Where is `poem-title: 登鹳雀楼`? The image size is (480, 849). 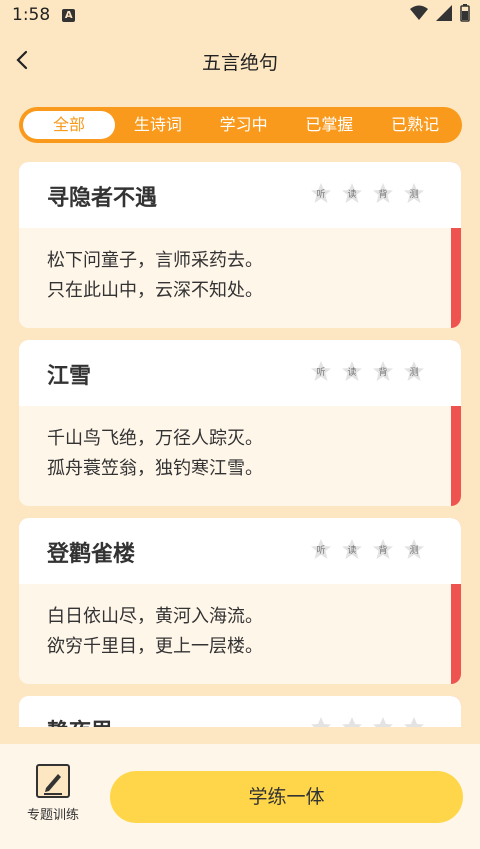 poem-title: 登鹳雀楼 is located at coordinates (91, 554).